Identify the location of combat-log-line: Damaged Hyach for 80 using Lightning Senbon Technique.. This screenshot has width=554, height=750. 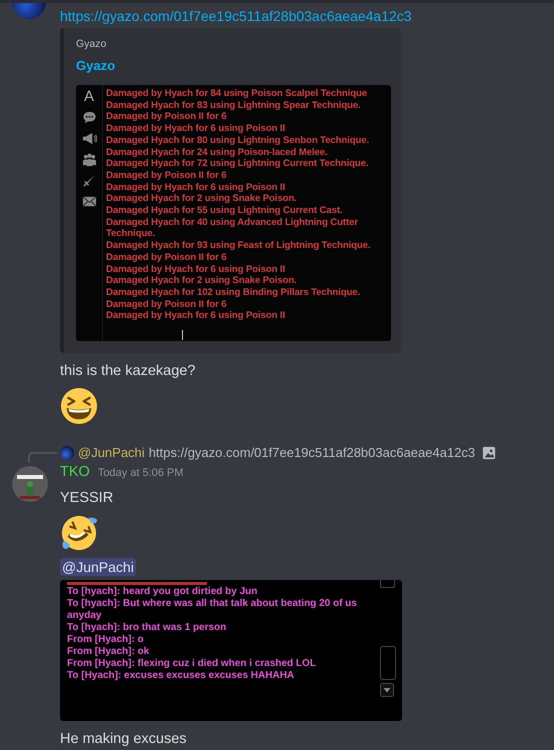
(238, 140).